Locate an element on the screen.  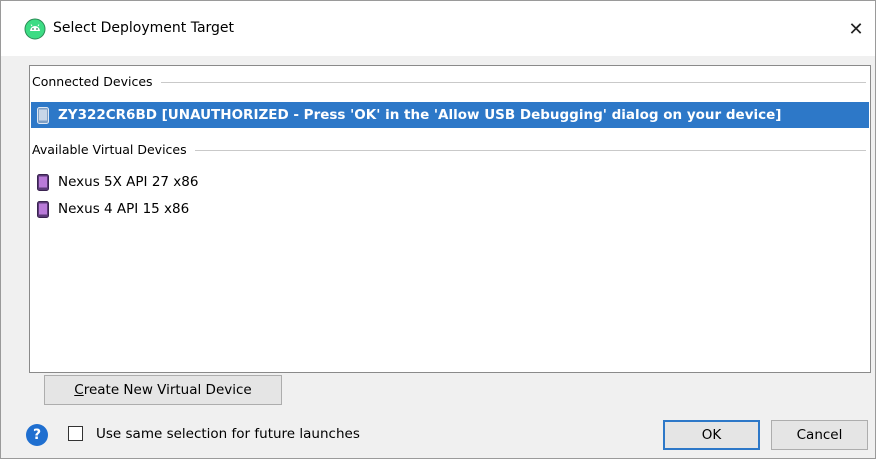
group-header-available-virtual-devices: Available Virtual Devices is located at coordinates (449, 149).